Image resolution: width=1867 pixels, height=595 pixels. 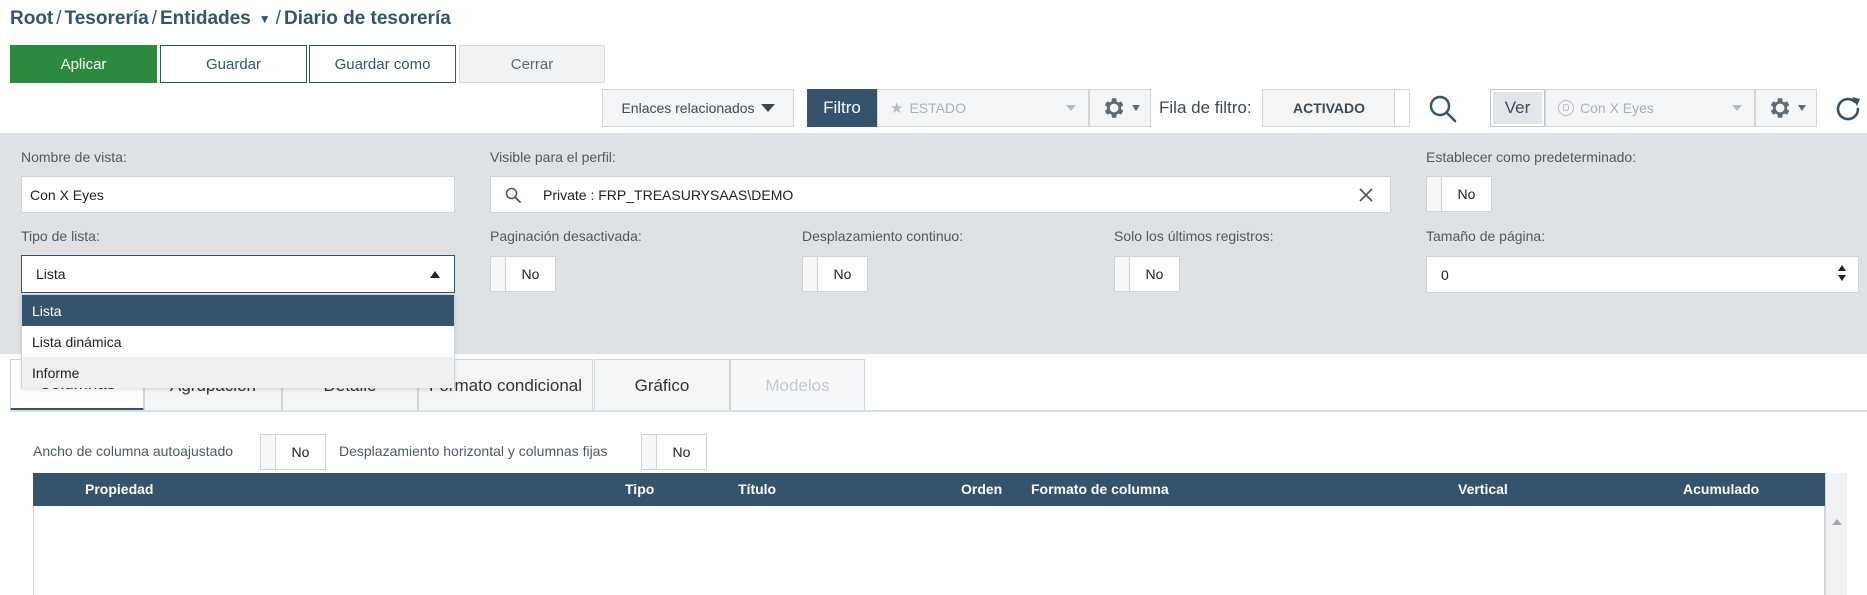 What do you see at coordinates (31, 19) in the screenshot?
I see `breadcrumb-root: Root` at bounding box center [31, 19].